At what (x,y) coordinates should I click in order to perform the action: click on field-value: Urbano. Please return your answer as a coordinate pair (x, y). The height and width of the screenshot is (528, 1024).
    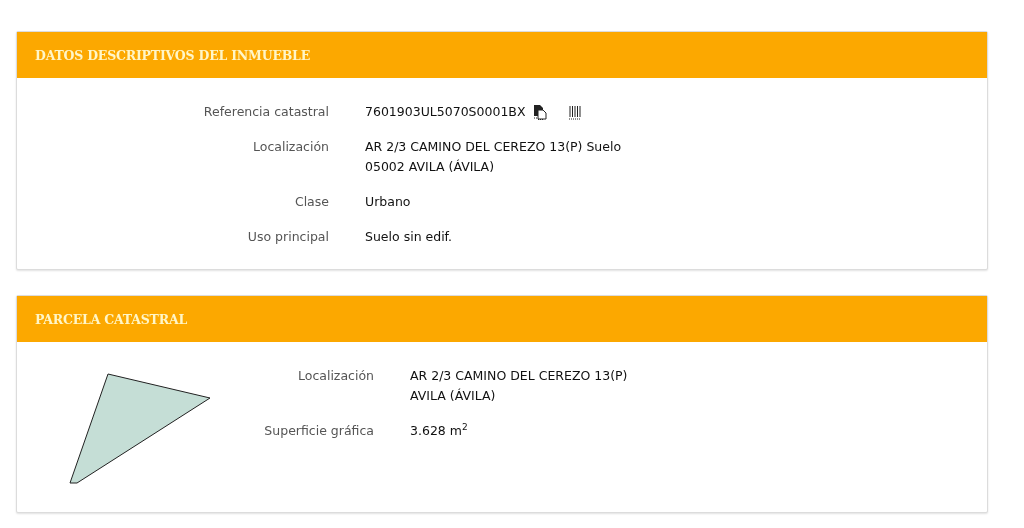
    Looking at the image, I should click on (388, 202).